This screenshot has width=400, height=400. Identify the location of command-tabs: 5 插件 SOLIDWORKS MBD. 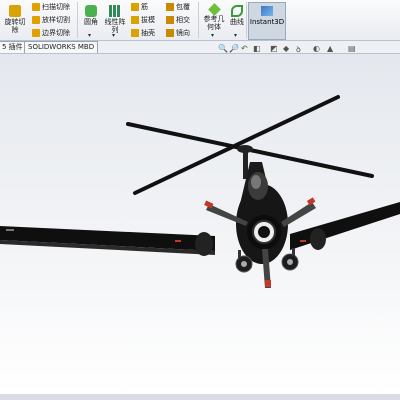
(200, 47).